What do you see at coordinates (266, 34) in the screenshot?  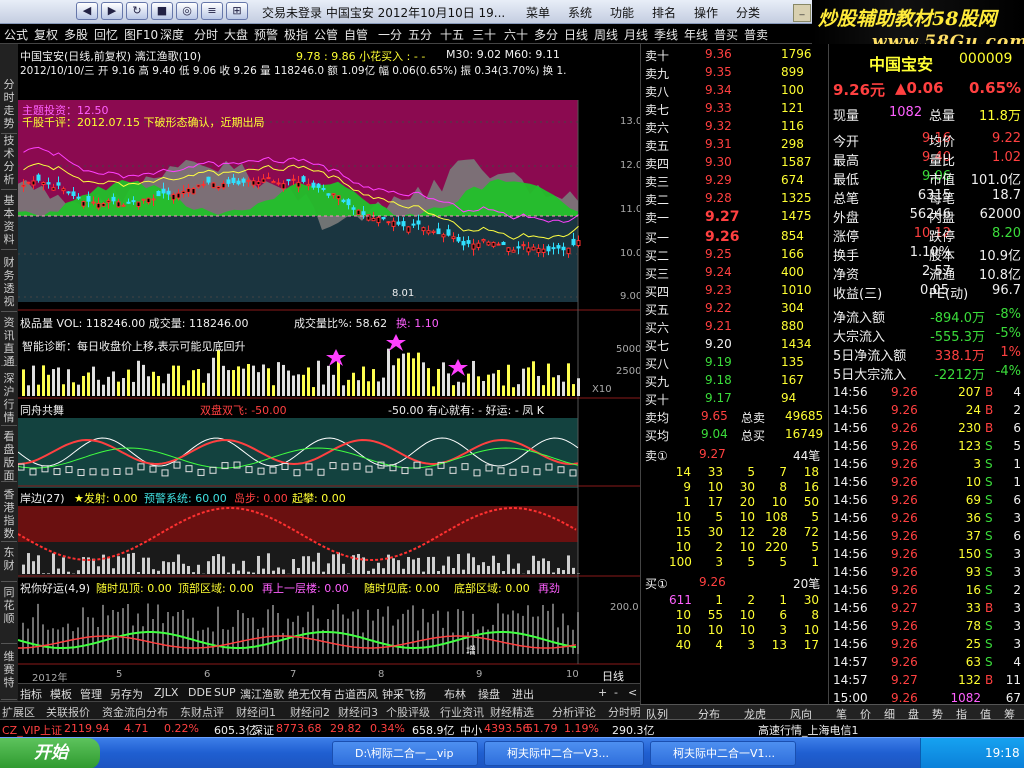 I see `toolbar-item: 预警` at bounding box center [266, 34].